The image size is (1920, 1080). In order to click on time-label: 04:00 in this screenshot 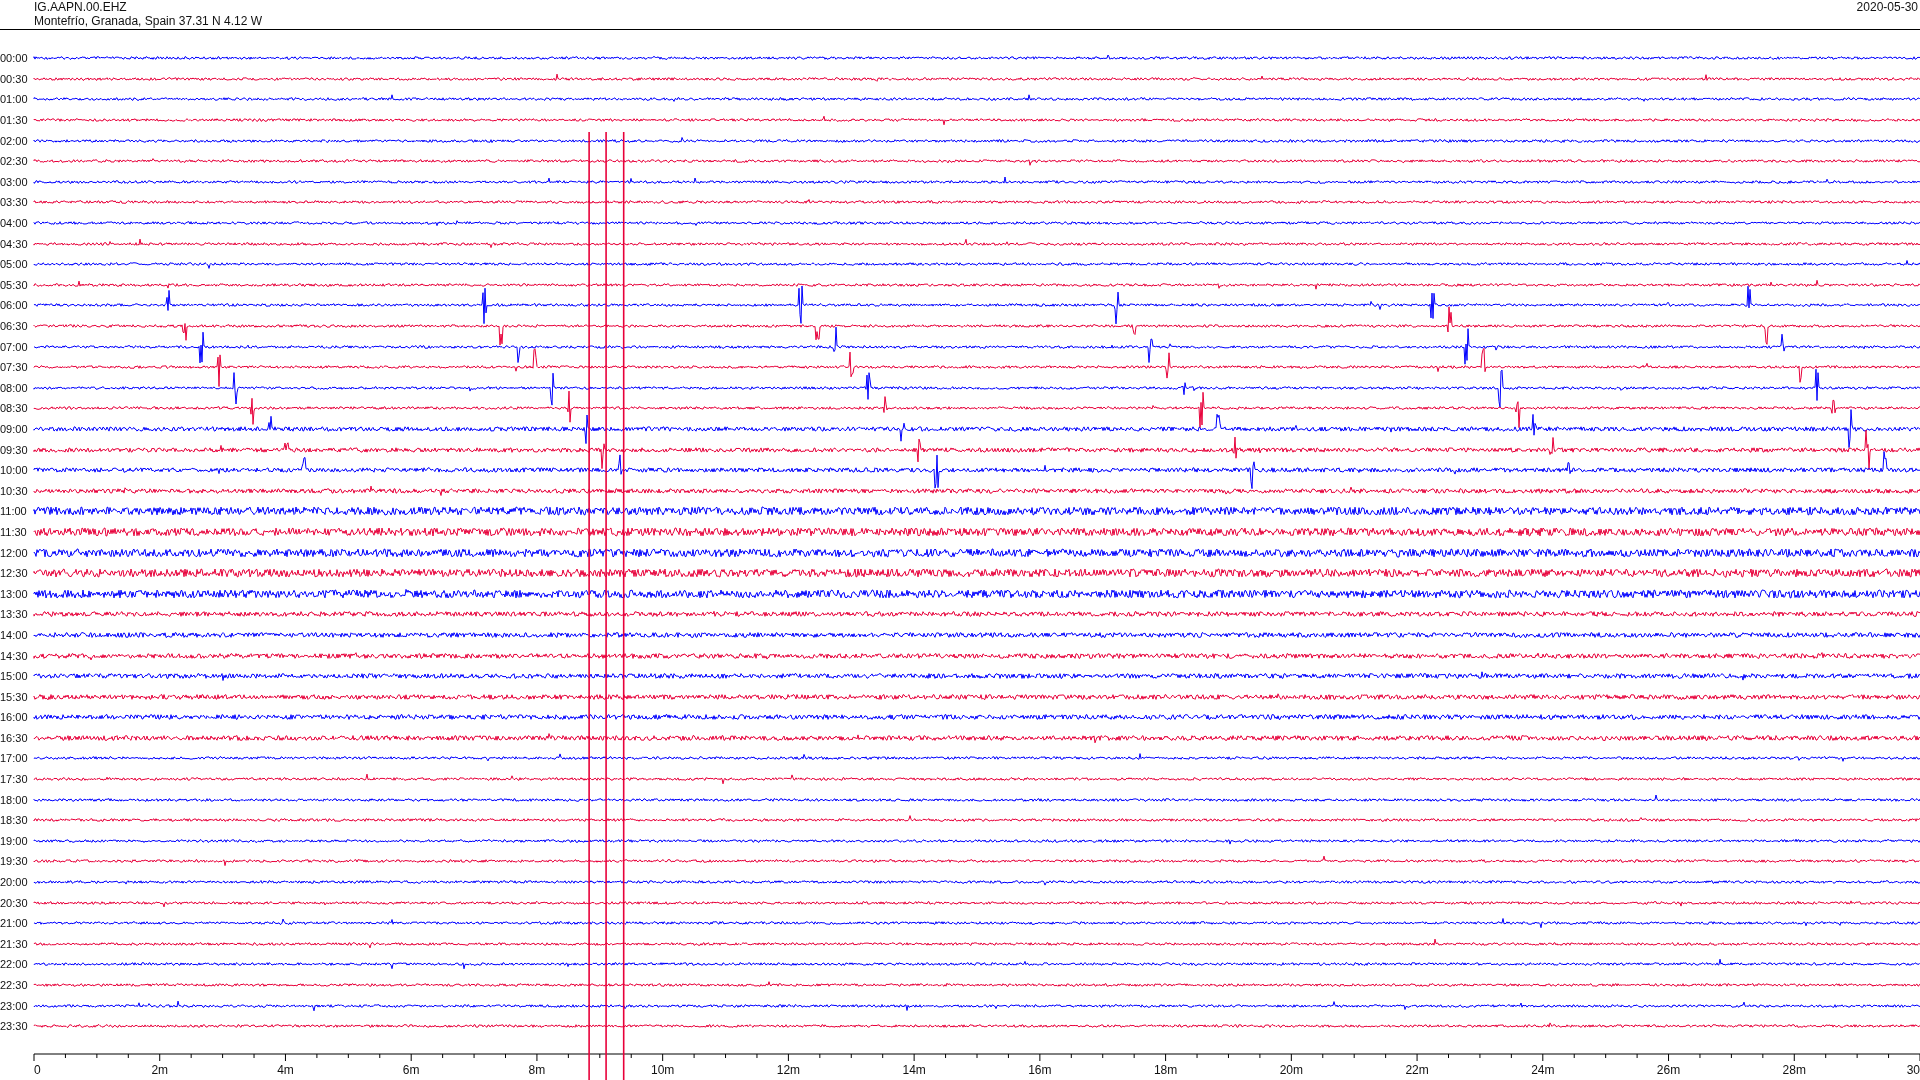, I will do `click(14, 223)`.